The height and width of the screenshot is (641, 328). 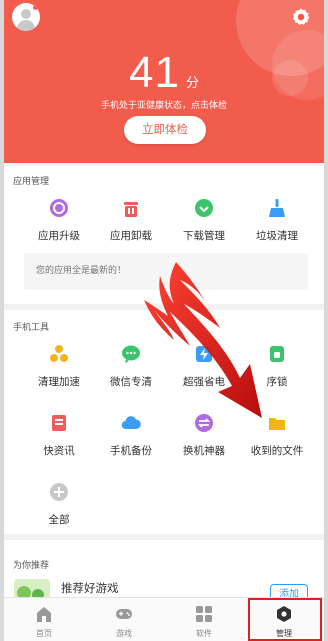 What do you see at coordinates (59, 219) in the screenshot?
I see `tool-app-upgrade: 应用升级` at bounding box center [59, 219].